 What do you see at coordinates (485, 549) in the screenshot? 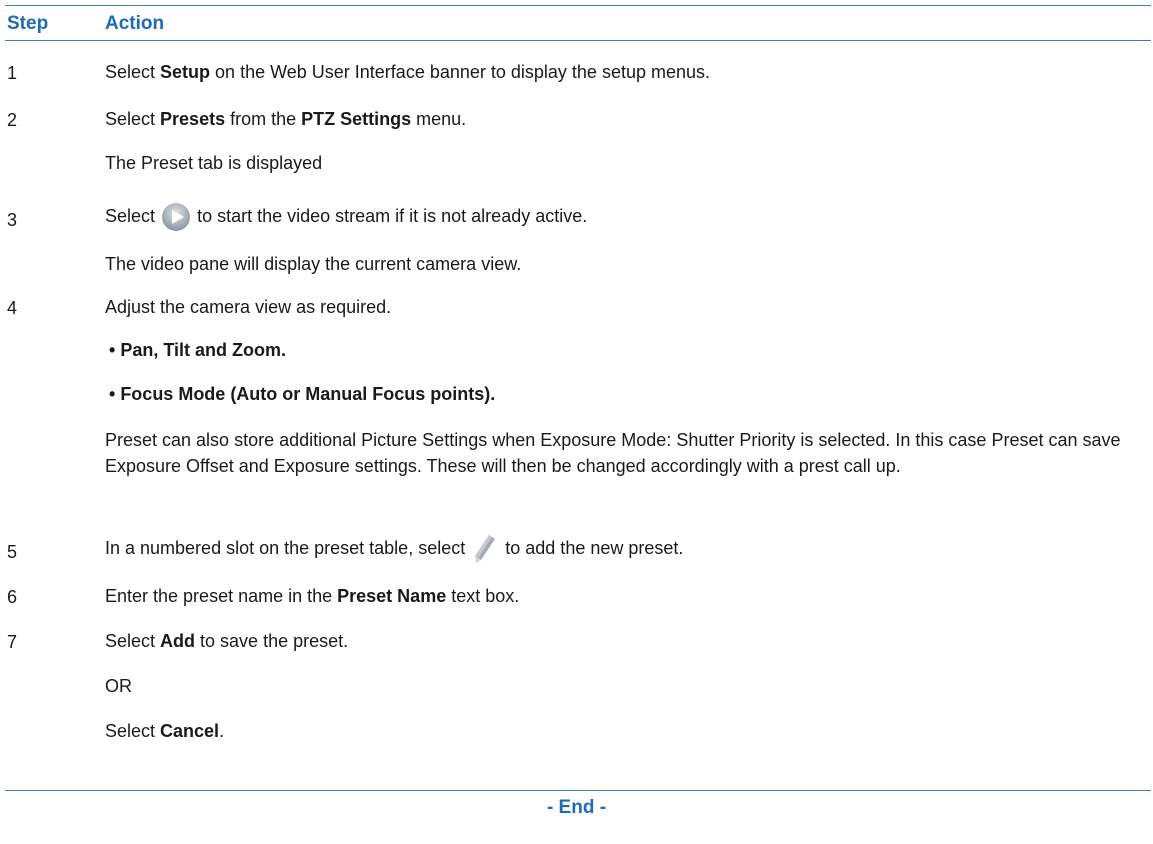
I see `pencil-edit-icon` at bounding box center [485, 549].